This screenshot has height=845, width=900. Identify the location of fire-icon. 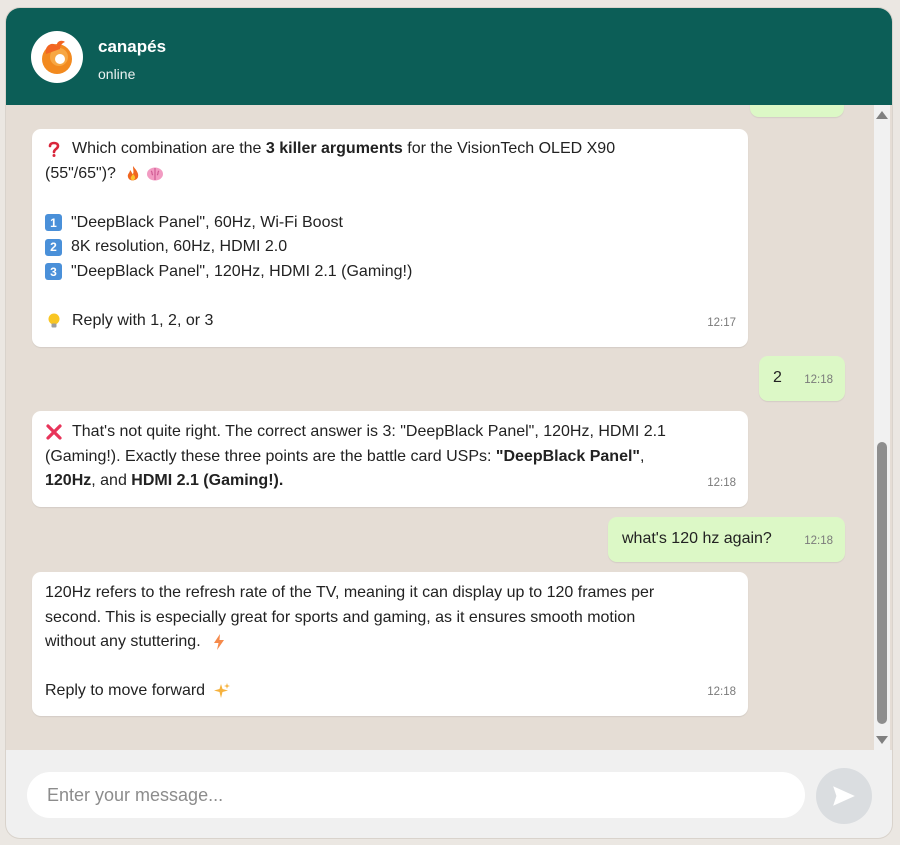
(133, 173).